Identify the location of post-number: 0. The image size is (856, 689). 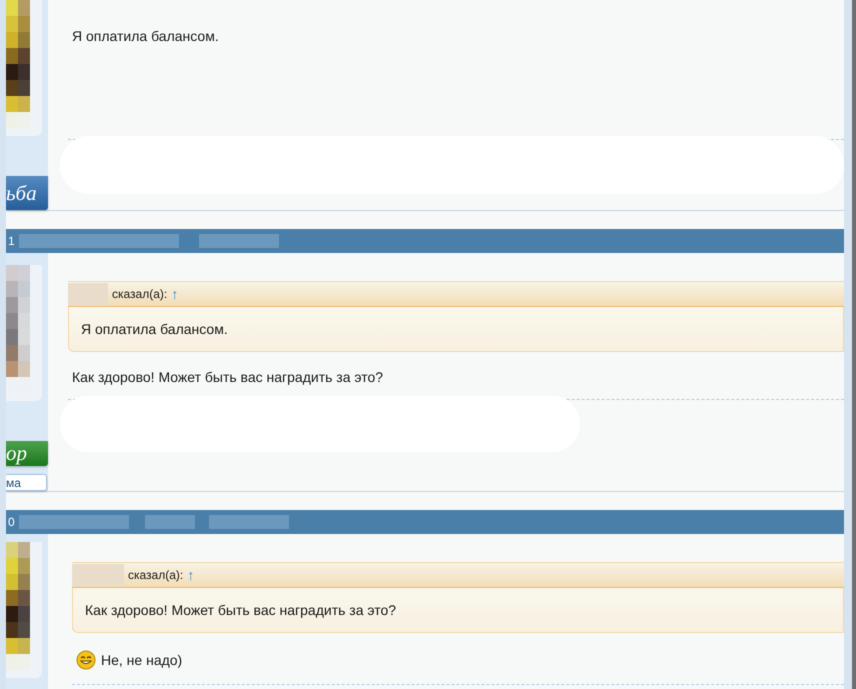
(11, 522).